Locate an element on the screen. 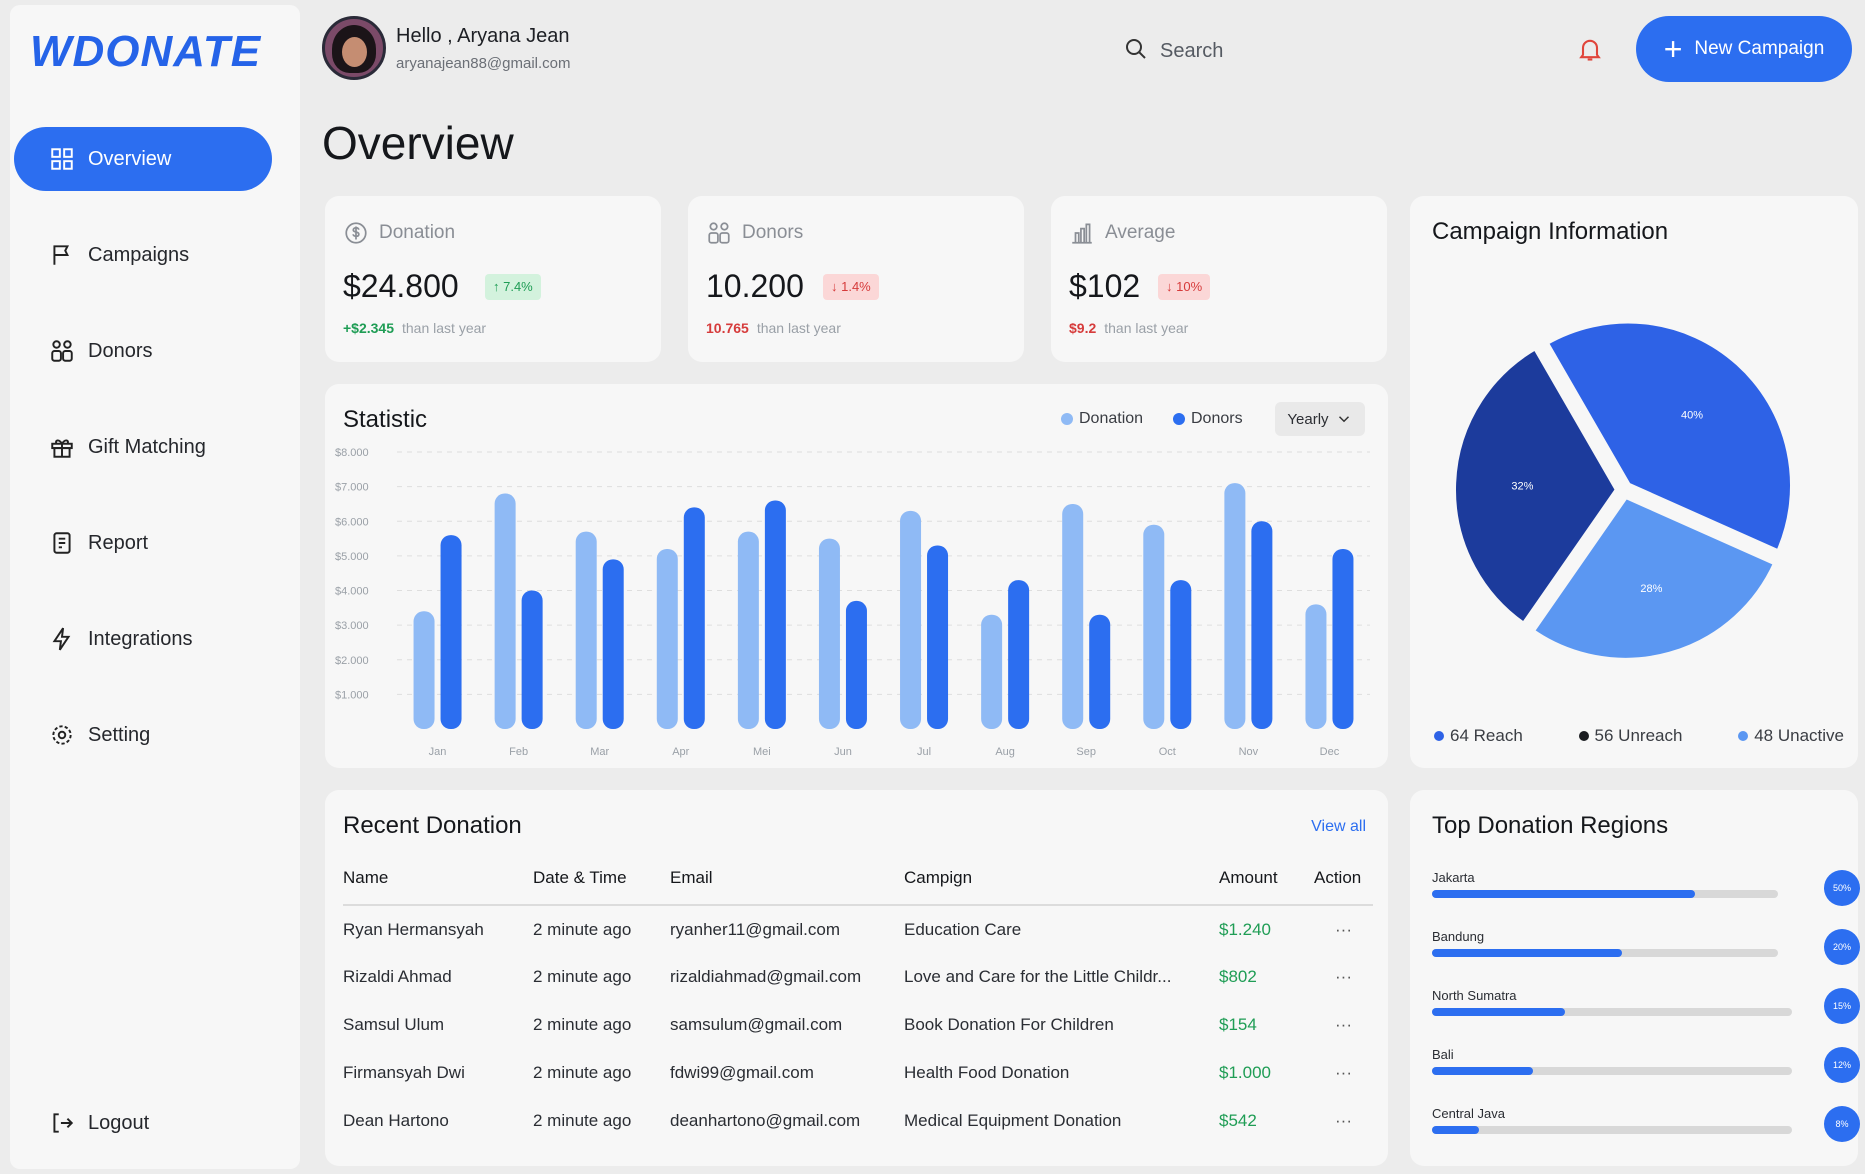 This screenshot has height=1174, width=1865. campaign-name: Medical Equipment Donation is located at coordinates (1013, 1120).